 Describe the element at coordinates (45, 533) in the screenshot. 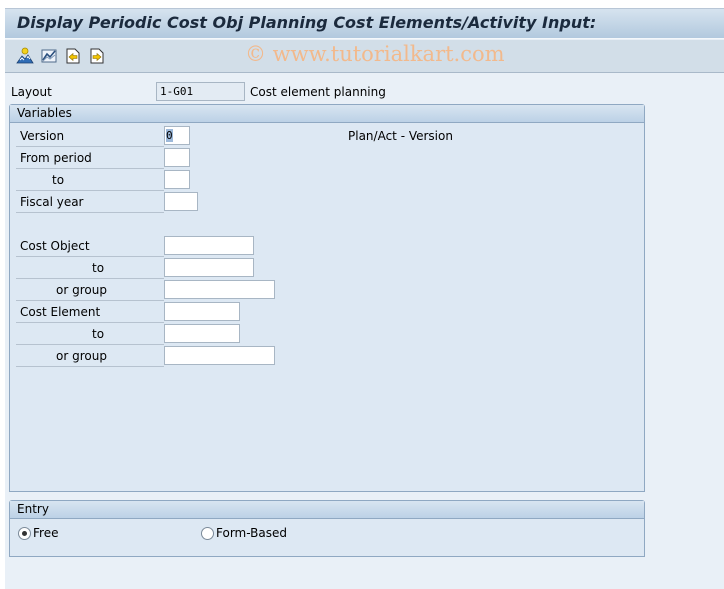

I see `free-label: Free` at that location.